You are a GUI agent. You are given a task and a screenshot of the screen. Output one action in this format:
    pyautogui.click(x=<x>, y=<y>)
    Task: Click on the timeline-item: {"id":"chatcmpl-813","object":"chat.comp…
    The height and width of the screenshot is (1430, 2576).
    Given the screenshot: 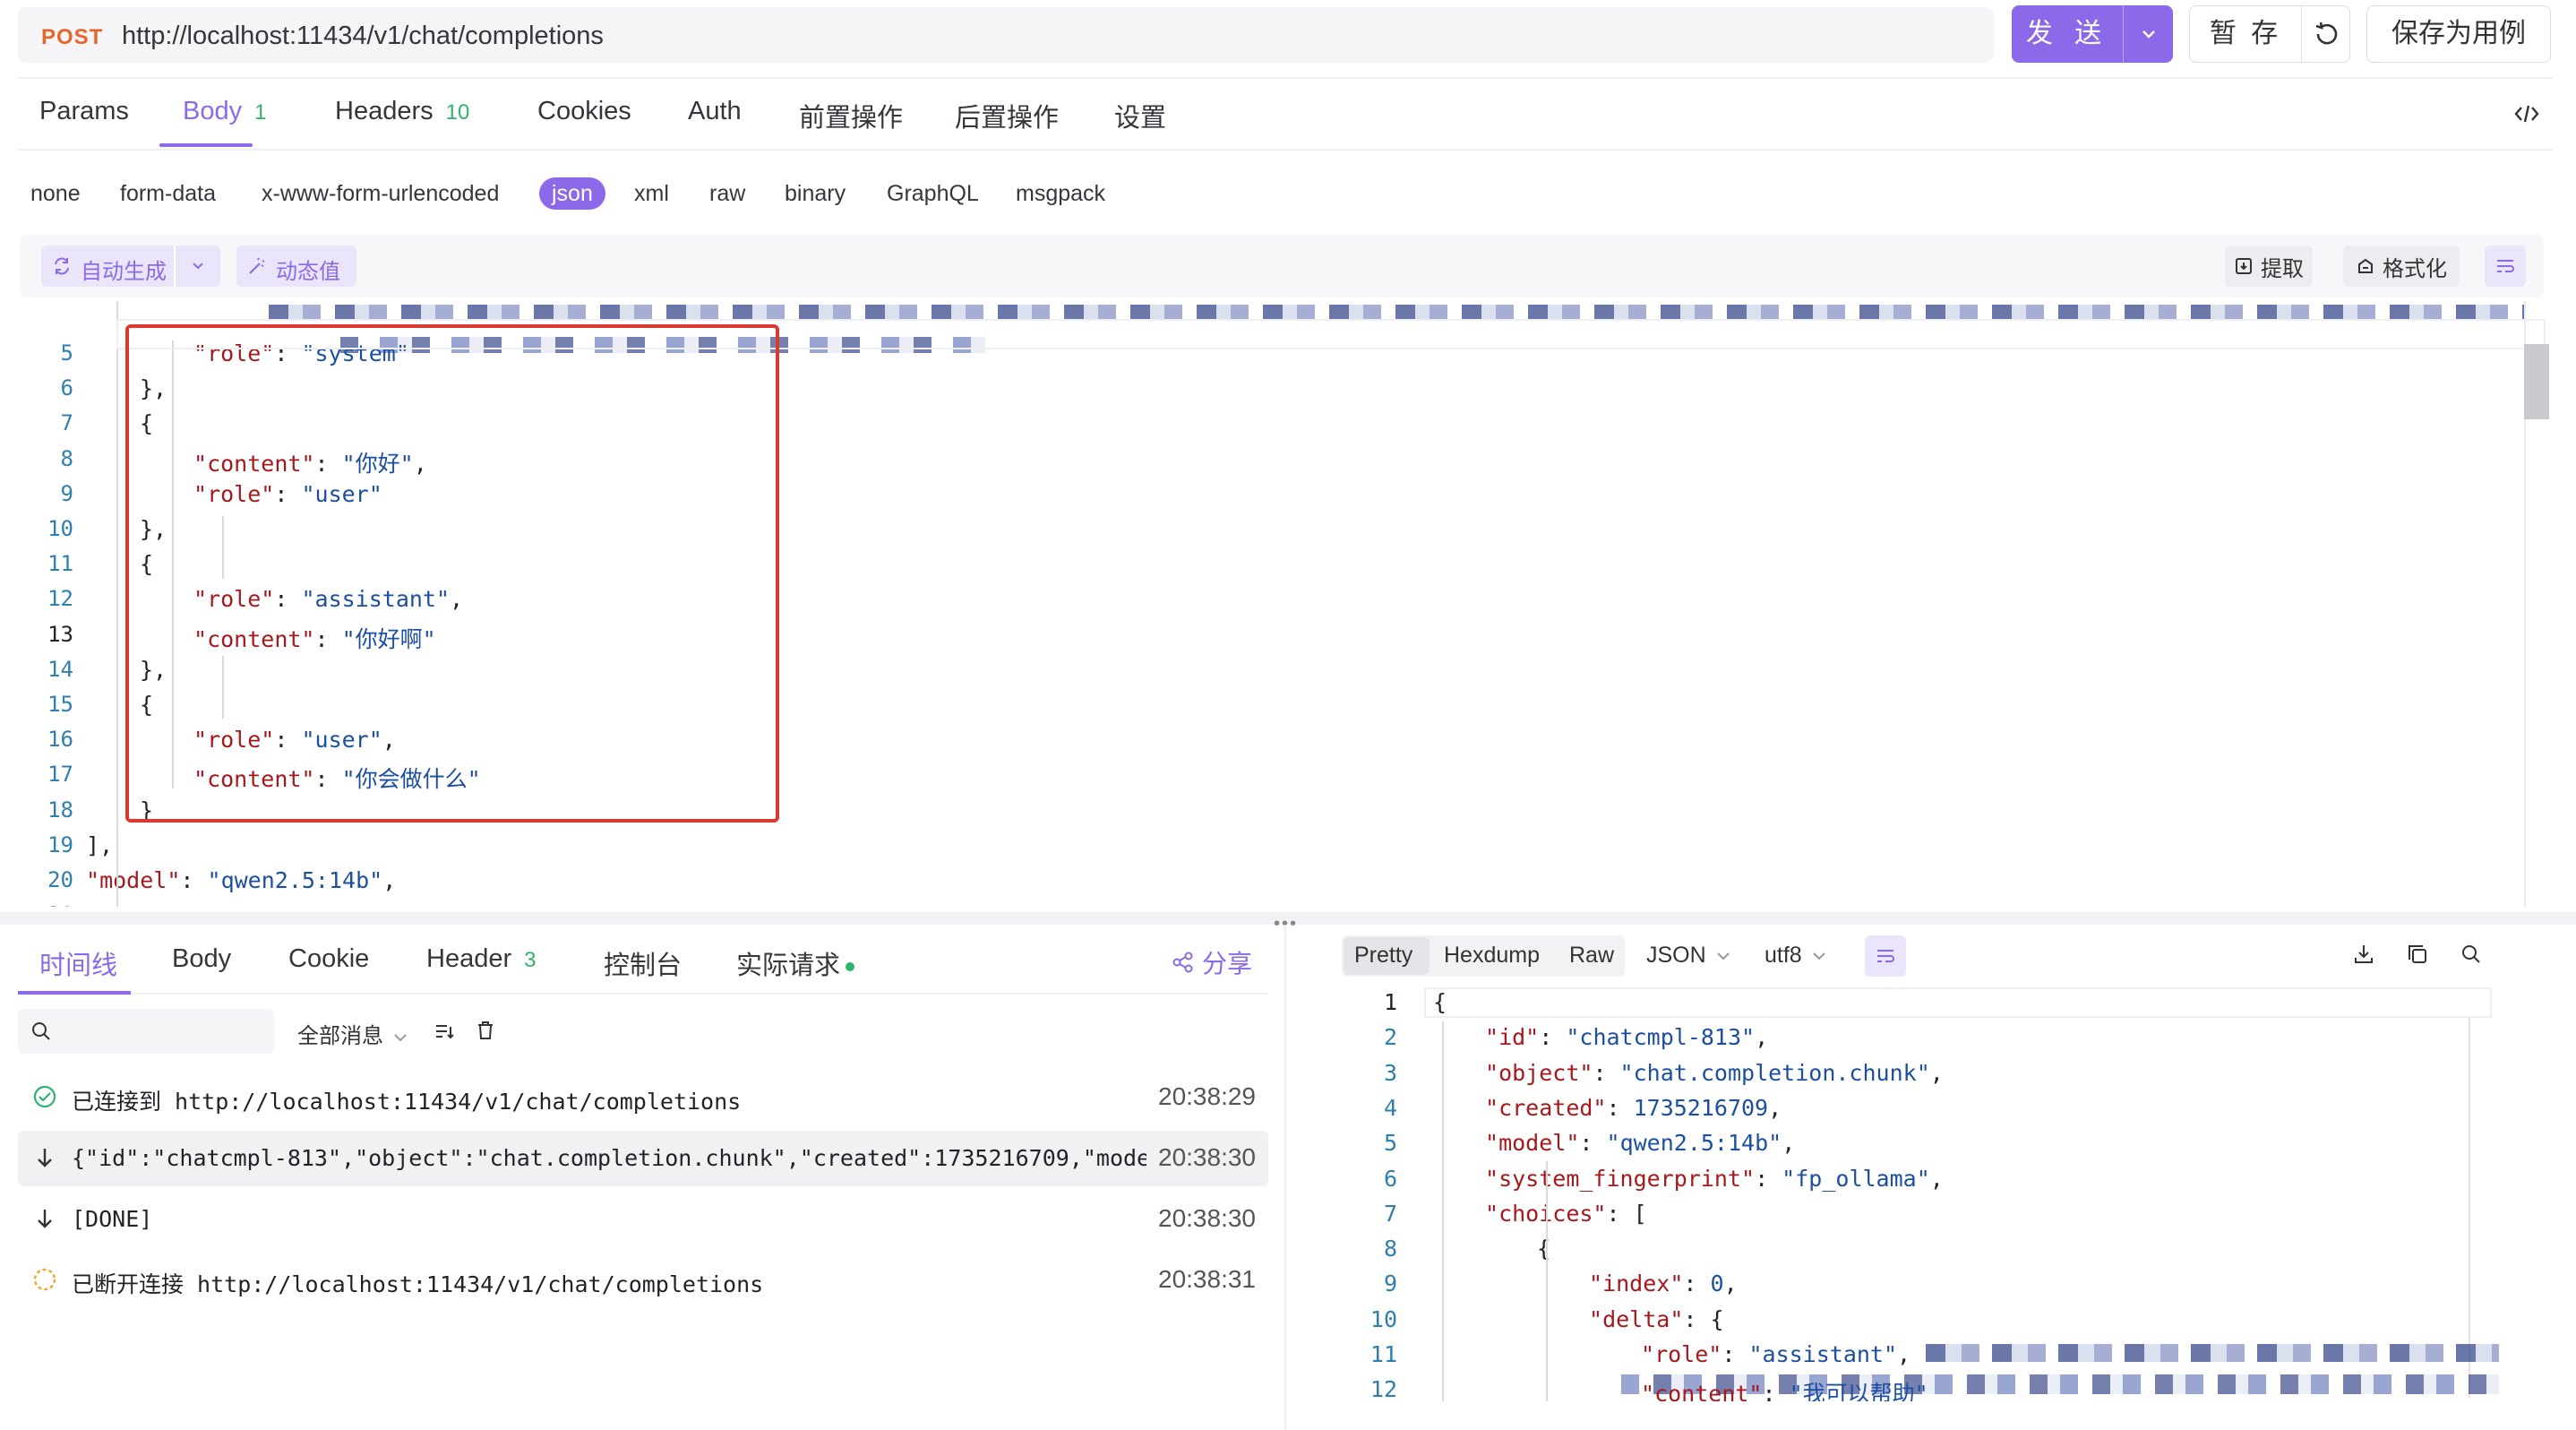 What is the action you would take?
    pyautogui.click(x=643, y=1158)
    